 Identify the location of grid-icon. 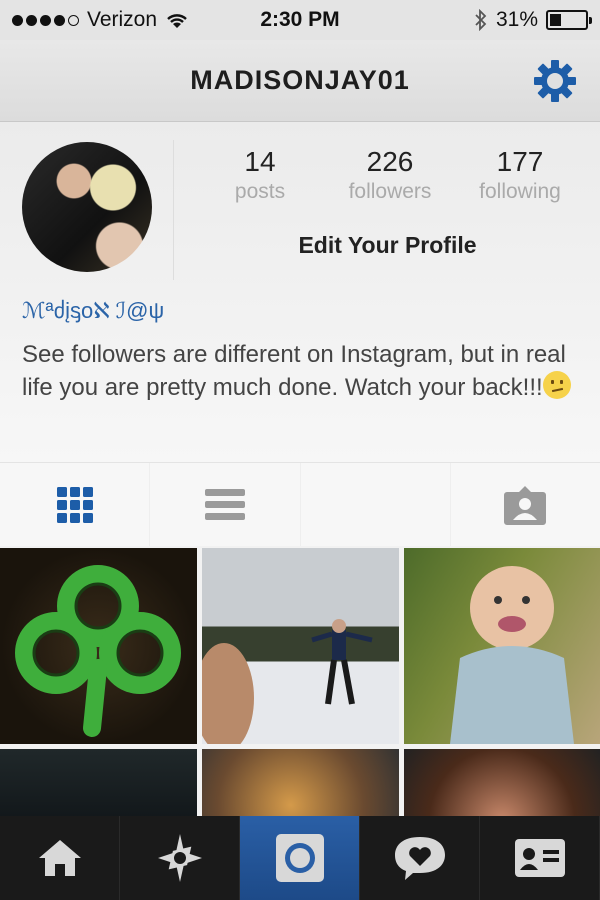
(74, 504).